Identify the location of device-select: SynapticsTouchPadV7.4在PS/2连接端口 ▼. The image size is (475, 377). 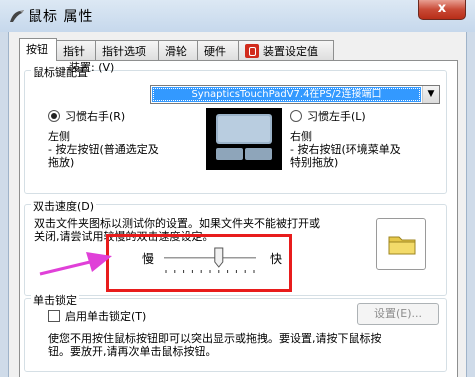
(295, 94).